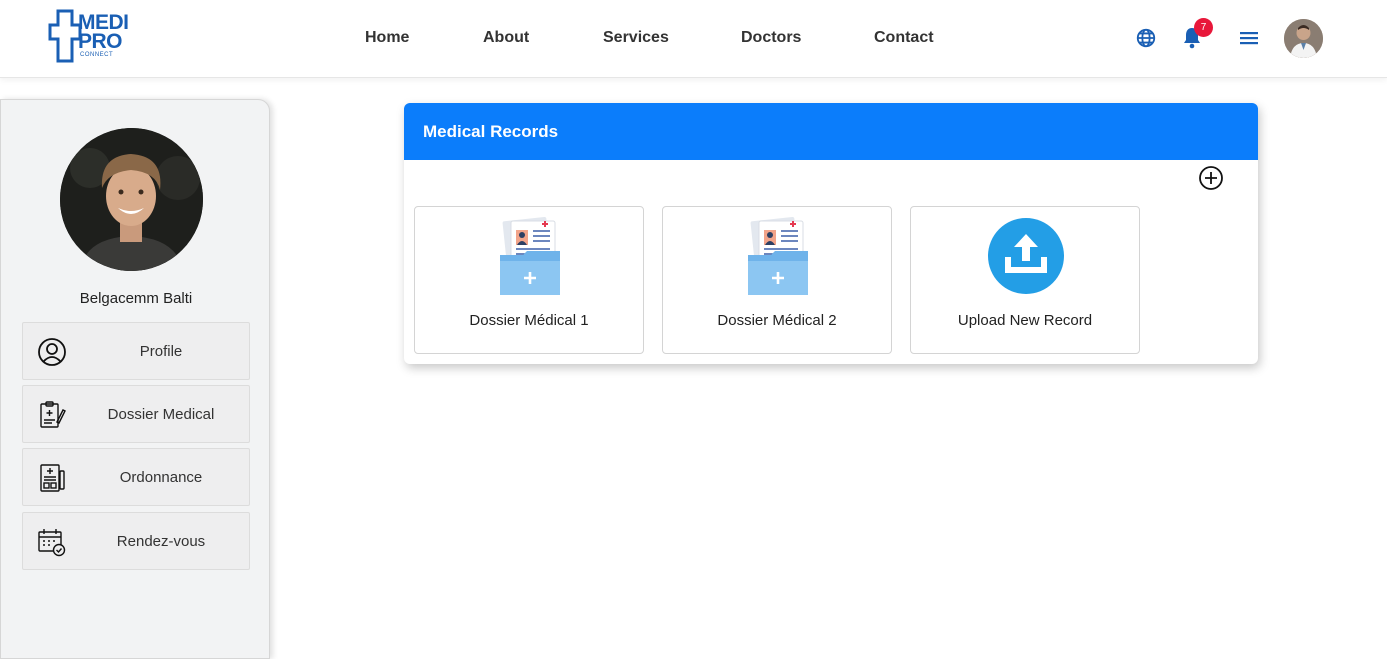 This screenshot has width=1387, height=659. Describe the element at coordinates (136, 351) in the screenshot. I see `sidebar-item-profile: Profile` at that location.